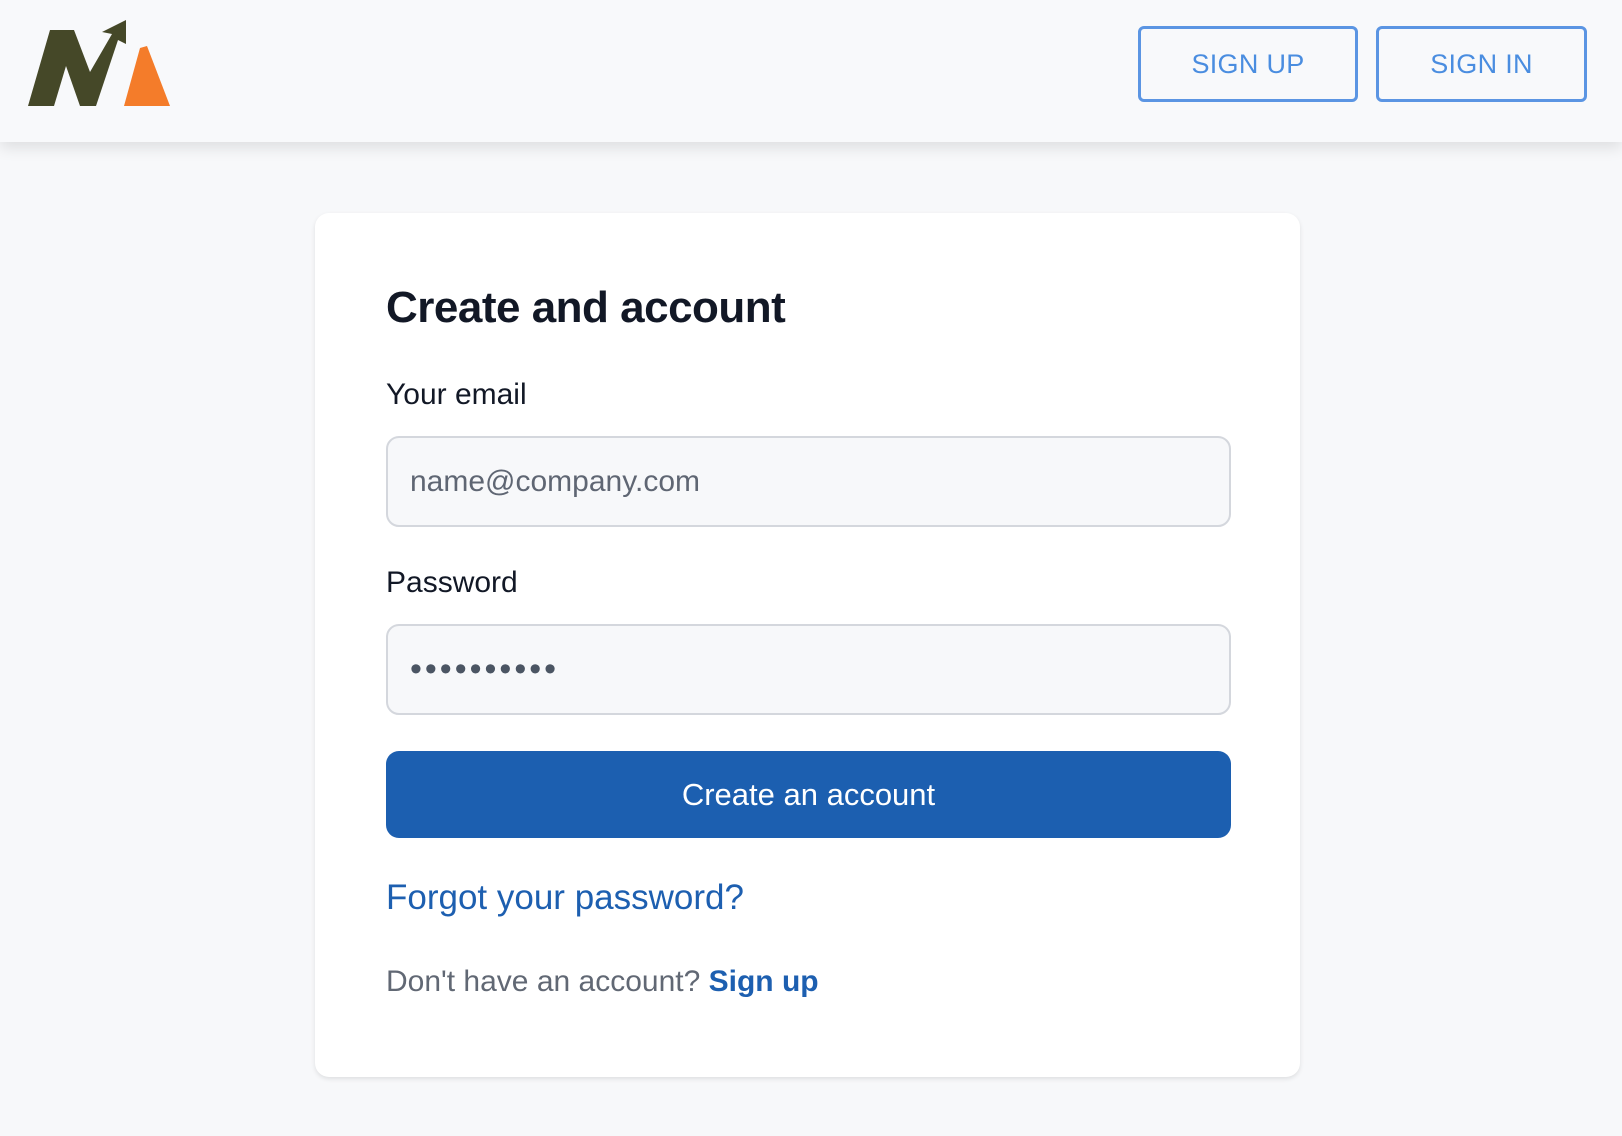 Image resolution: width=1622 pixels, height=1136 pixels. Describe the element at coordinates (808, 669) in the screenshot. I see `password-input` at that location.